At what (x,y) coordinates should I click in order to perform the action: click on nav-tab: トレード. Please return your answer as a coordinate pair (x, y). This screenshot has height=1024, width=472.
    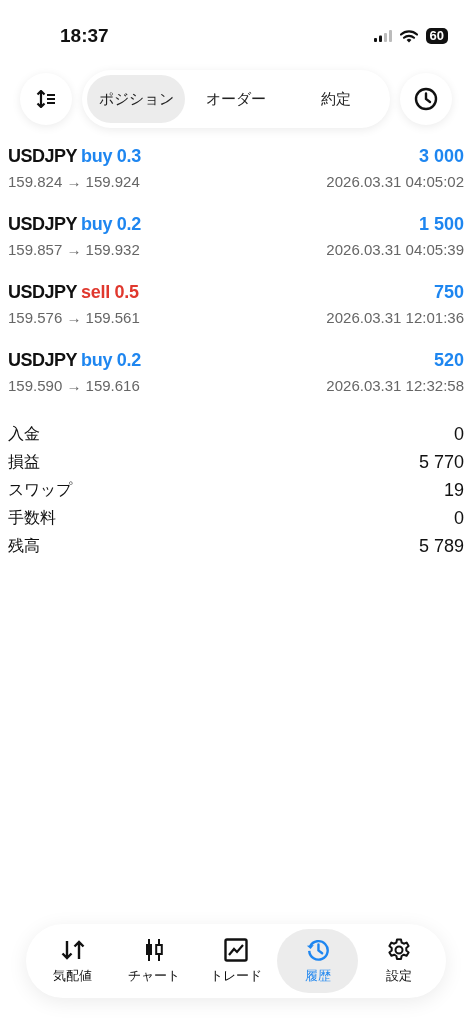
    Looking at the image, I should click on (236, 961).